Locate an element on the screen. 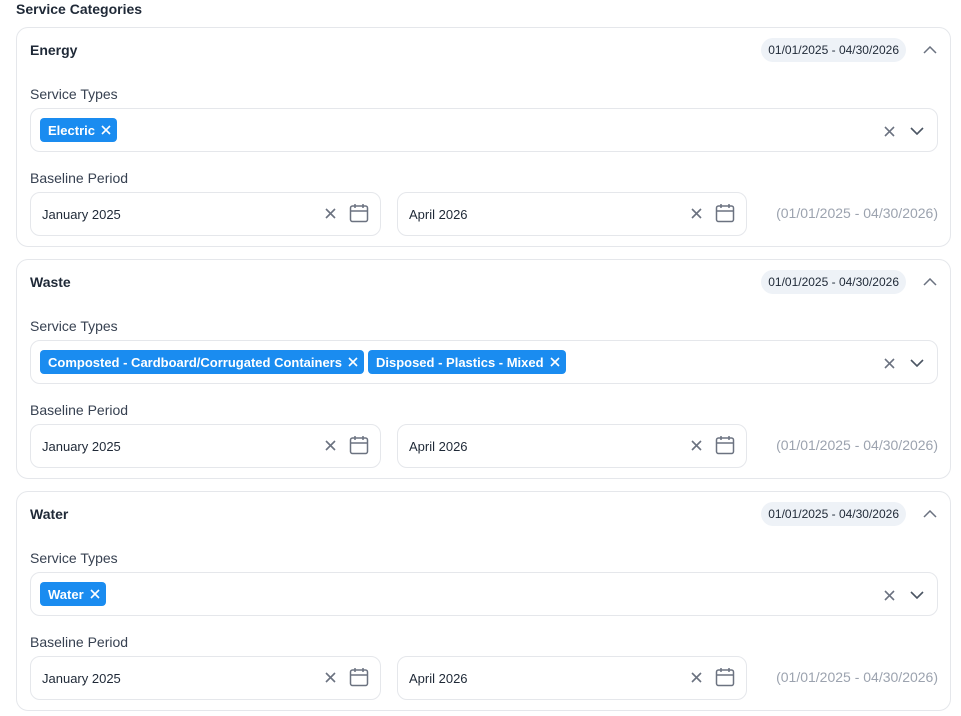 The height and width of the screenshot is (716, 961). service-type-chip: Electric is located at coordinates (78, 130).